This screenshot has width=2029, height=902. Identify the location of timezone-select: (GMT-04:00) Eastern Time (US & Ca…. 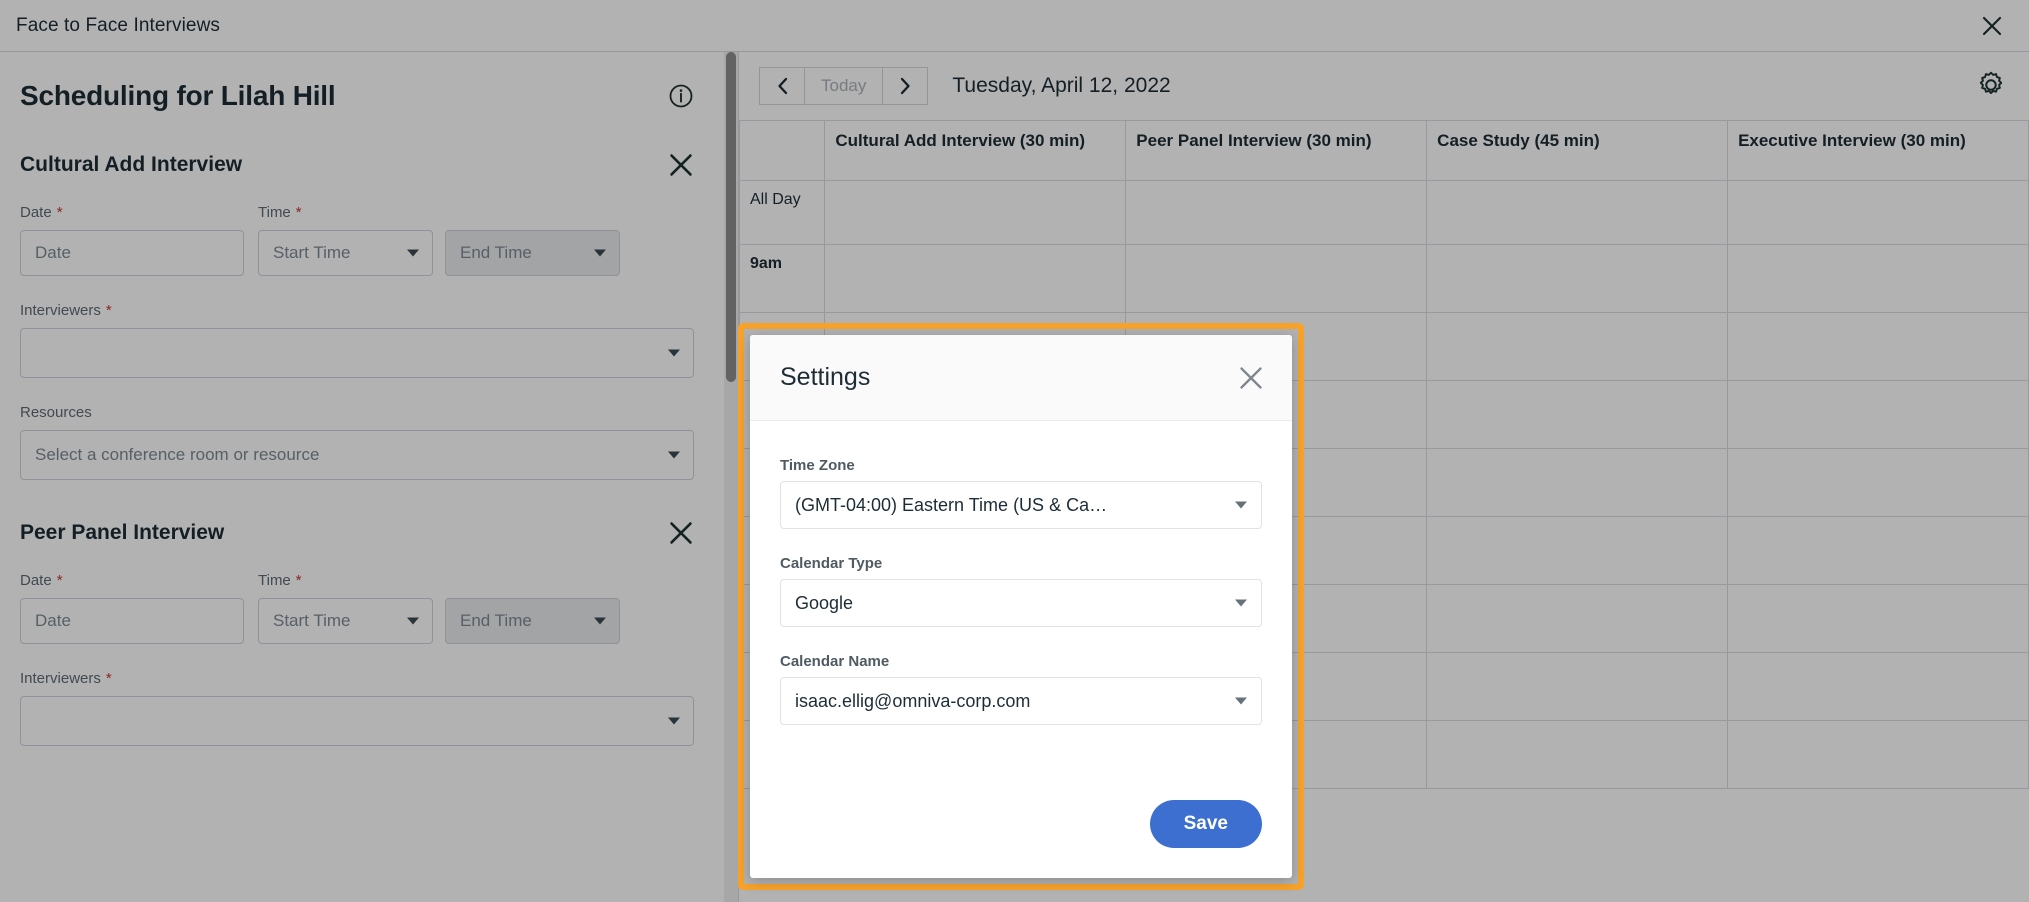
(1021, 505).